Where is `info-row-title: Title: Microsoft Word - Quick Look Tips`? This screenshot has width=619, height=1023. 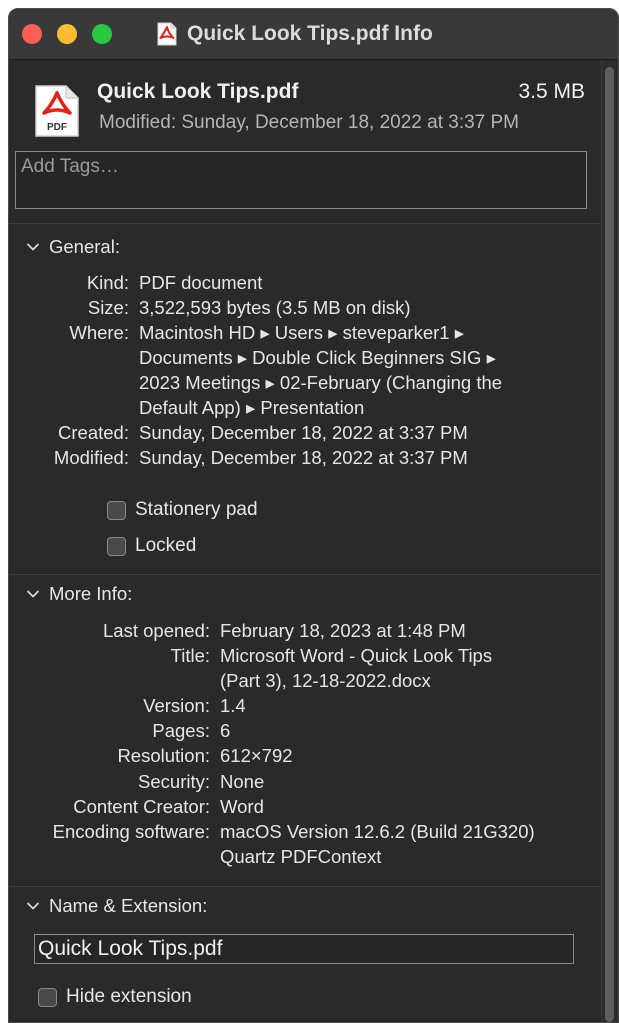
info-row-title: Title: Microsoft Word - Quick Look Tips is located at coordinates (306, 657).